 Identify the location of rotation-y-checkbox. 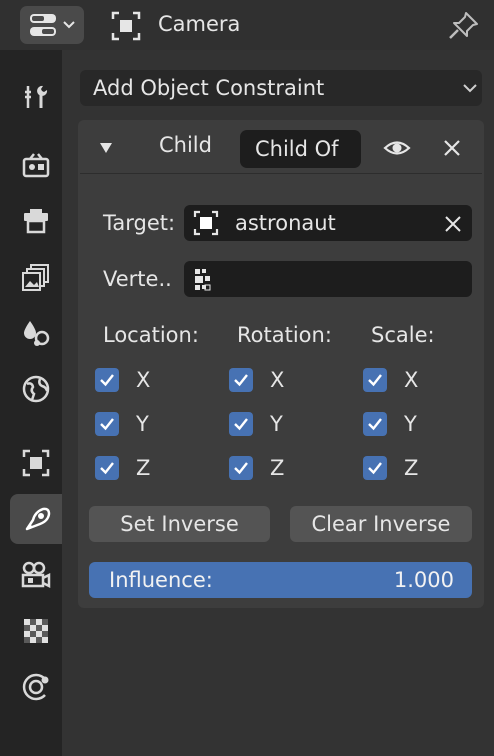
(241, 424).